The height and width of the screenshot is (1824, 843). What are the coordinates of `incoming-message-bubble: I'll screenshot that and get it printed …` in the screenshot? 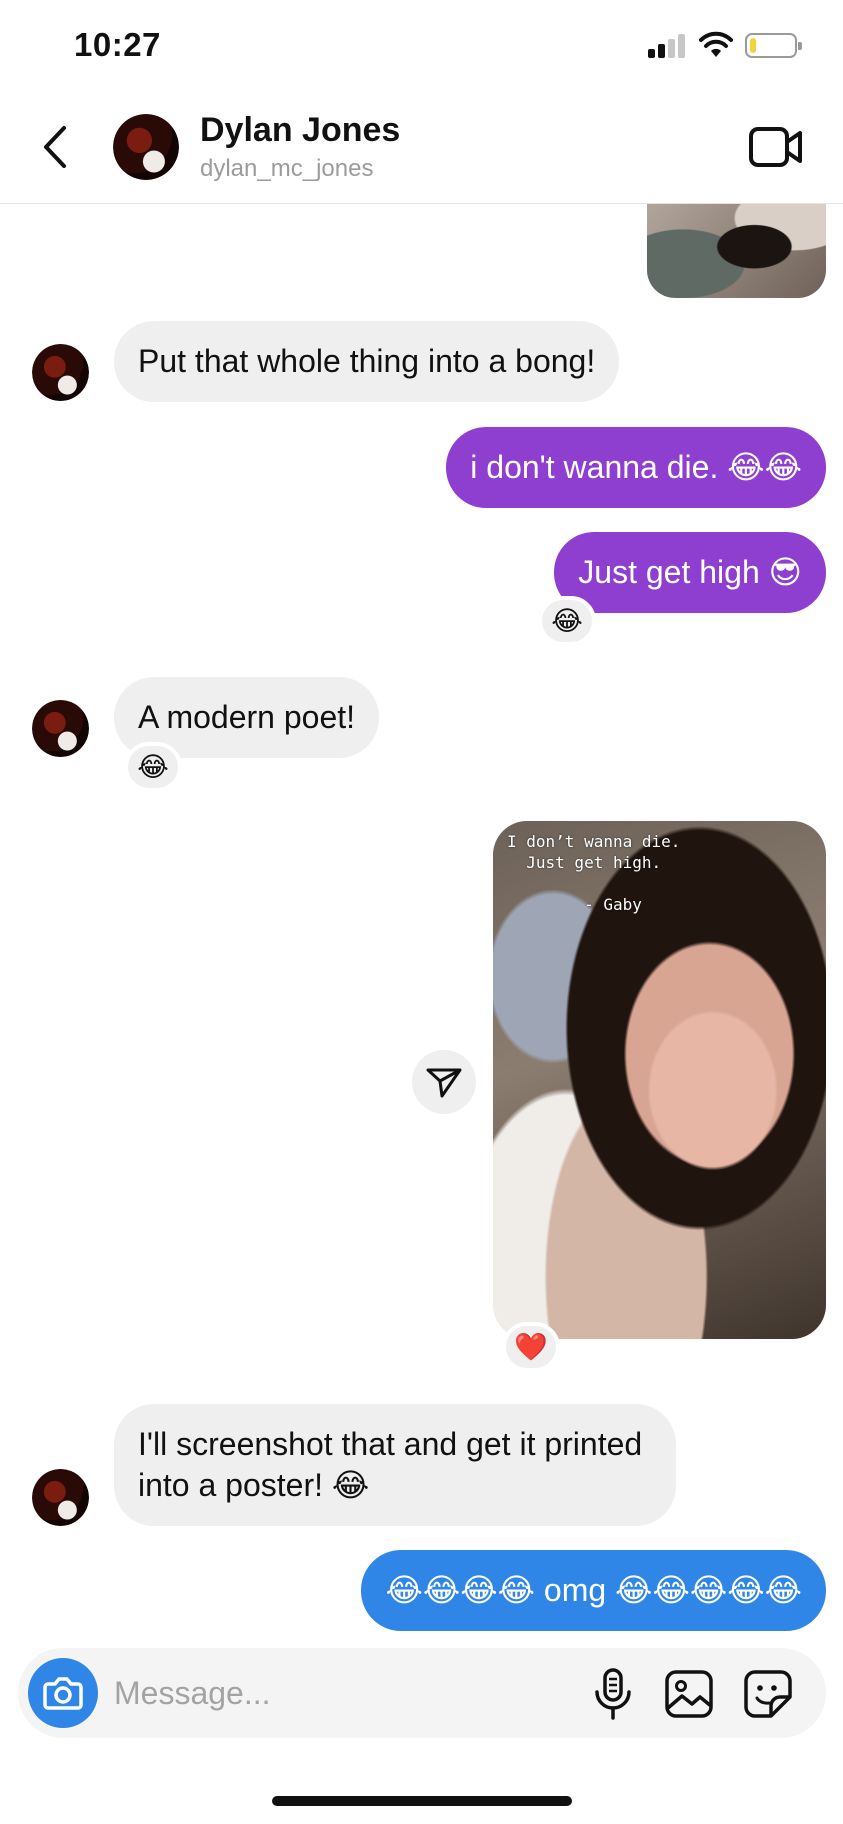 It's located at (395, 1465).